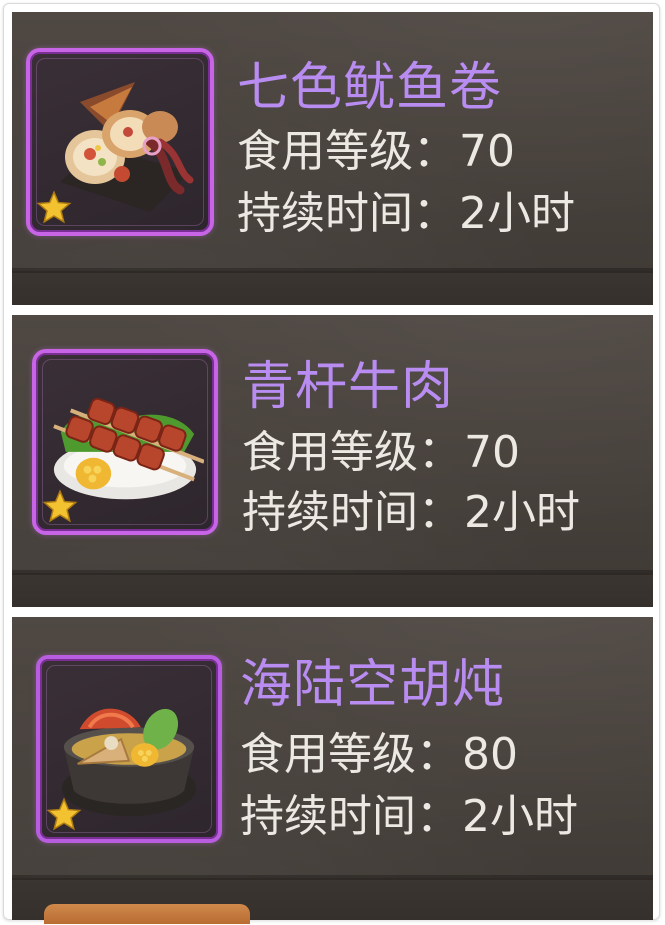 The height and width of the screenshot is (925, 665). Describe the element at coordinates (490, 754) in the screenshot. I see `level-value: 80` at that location.